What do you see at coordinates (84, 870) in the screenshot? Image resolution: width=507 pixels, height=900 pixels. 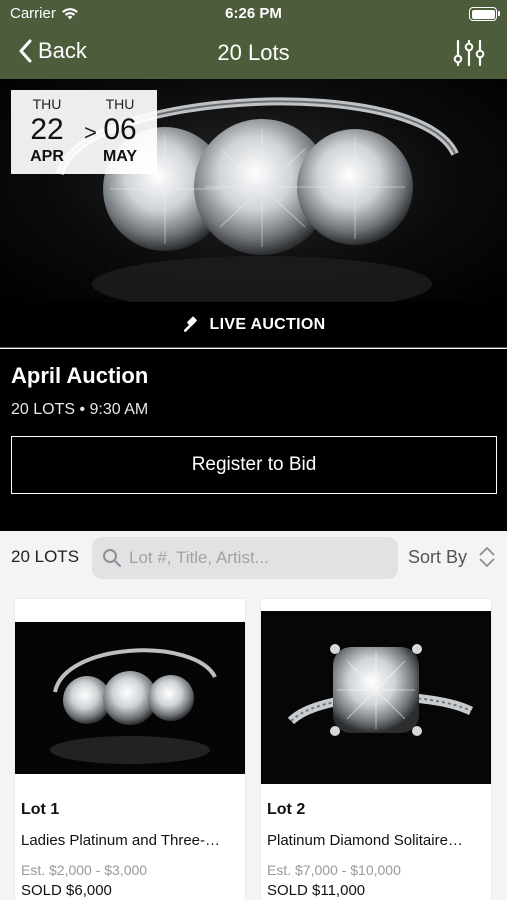 I see `lot-estimate: Est. $2,000 - $3,000` at bounding box center [84, 870].